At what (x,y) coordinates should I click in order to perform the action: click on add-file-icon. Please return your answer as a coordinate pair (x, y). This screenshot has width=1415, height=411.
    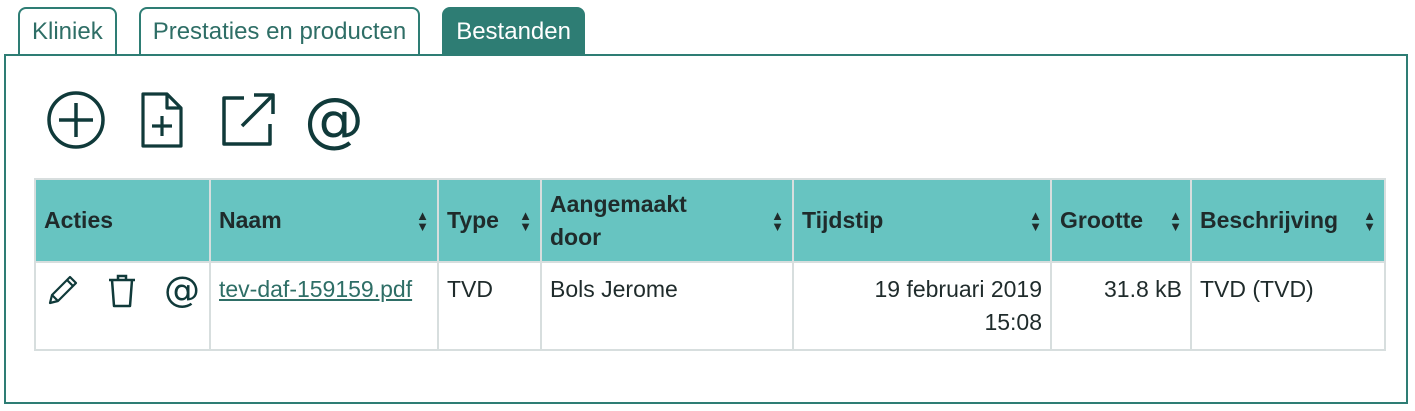
    Looking at the image, I should click on (162, 120).